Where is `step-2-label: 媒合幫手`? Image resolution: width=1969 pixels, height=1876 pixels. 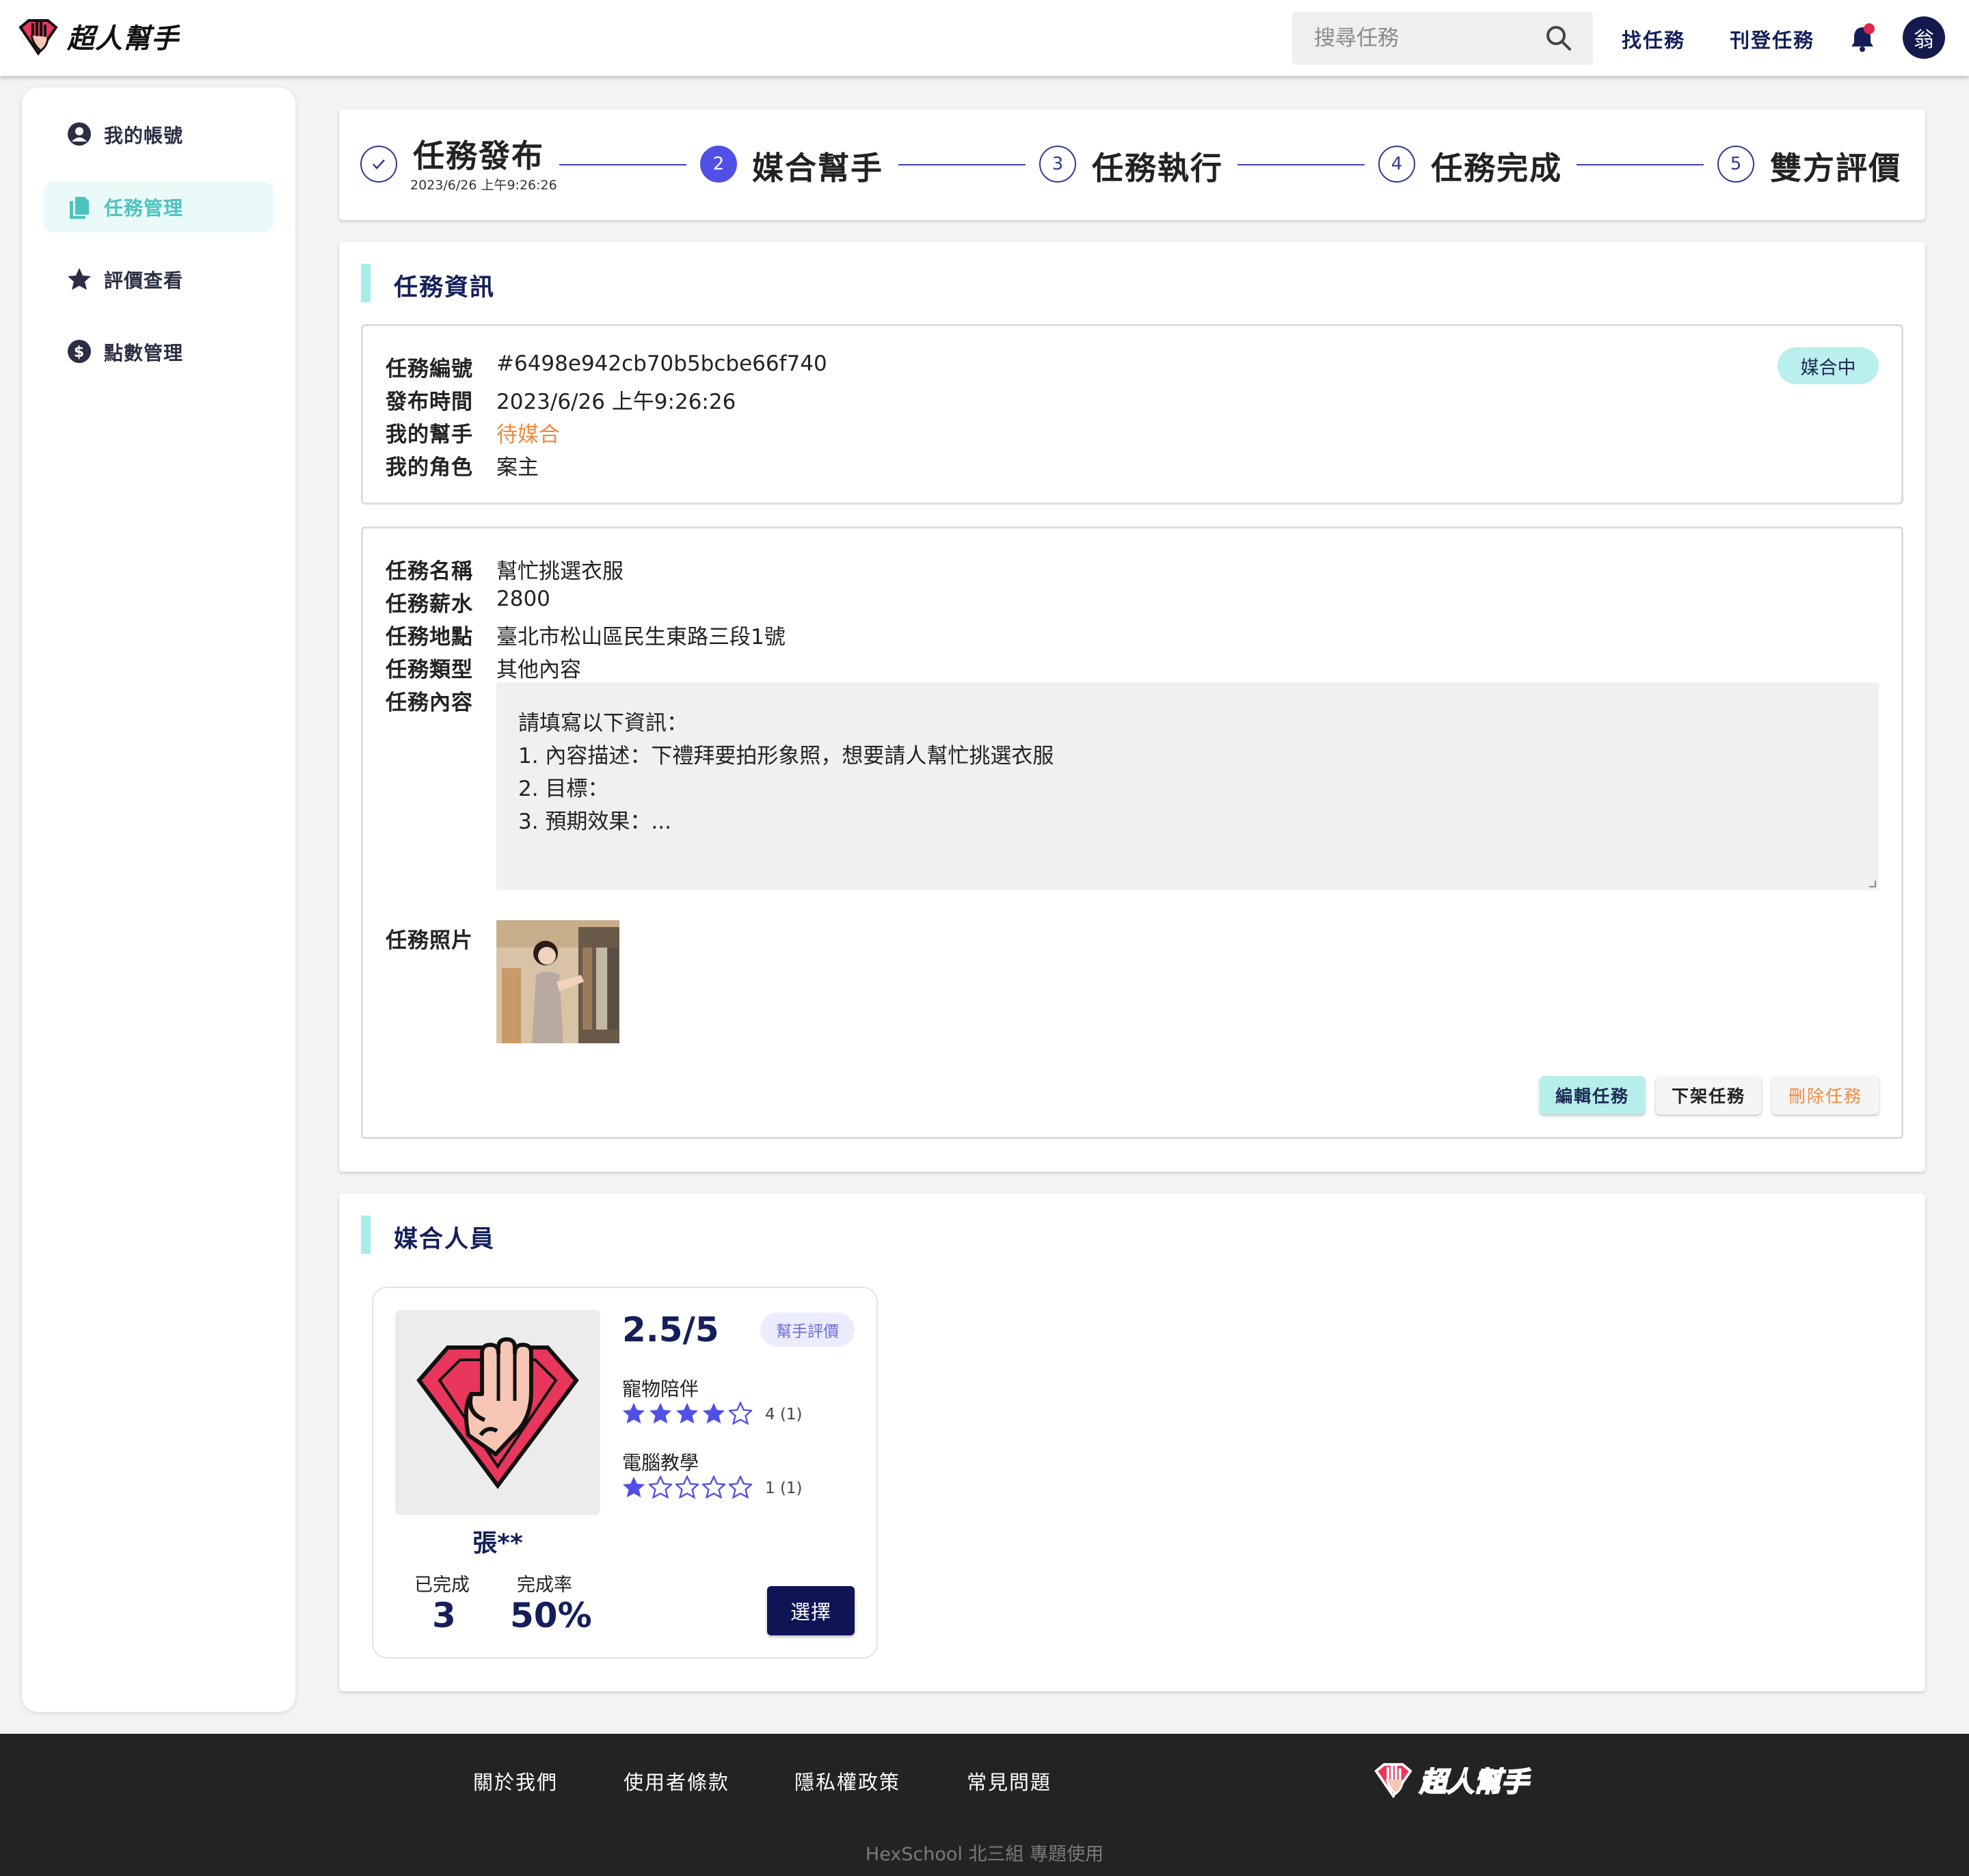 step-2-label: 媒合幫手 is located at coordinates (817, 168).